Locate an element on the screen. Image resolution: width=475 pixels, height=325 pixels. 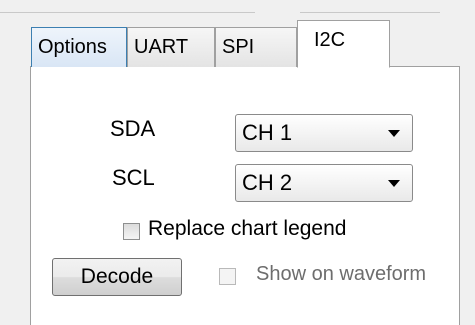
tab-spi: SPI is located at coordinates (256, 47).